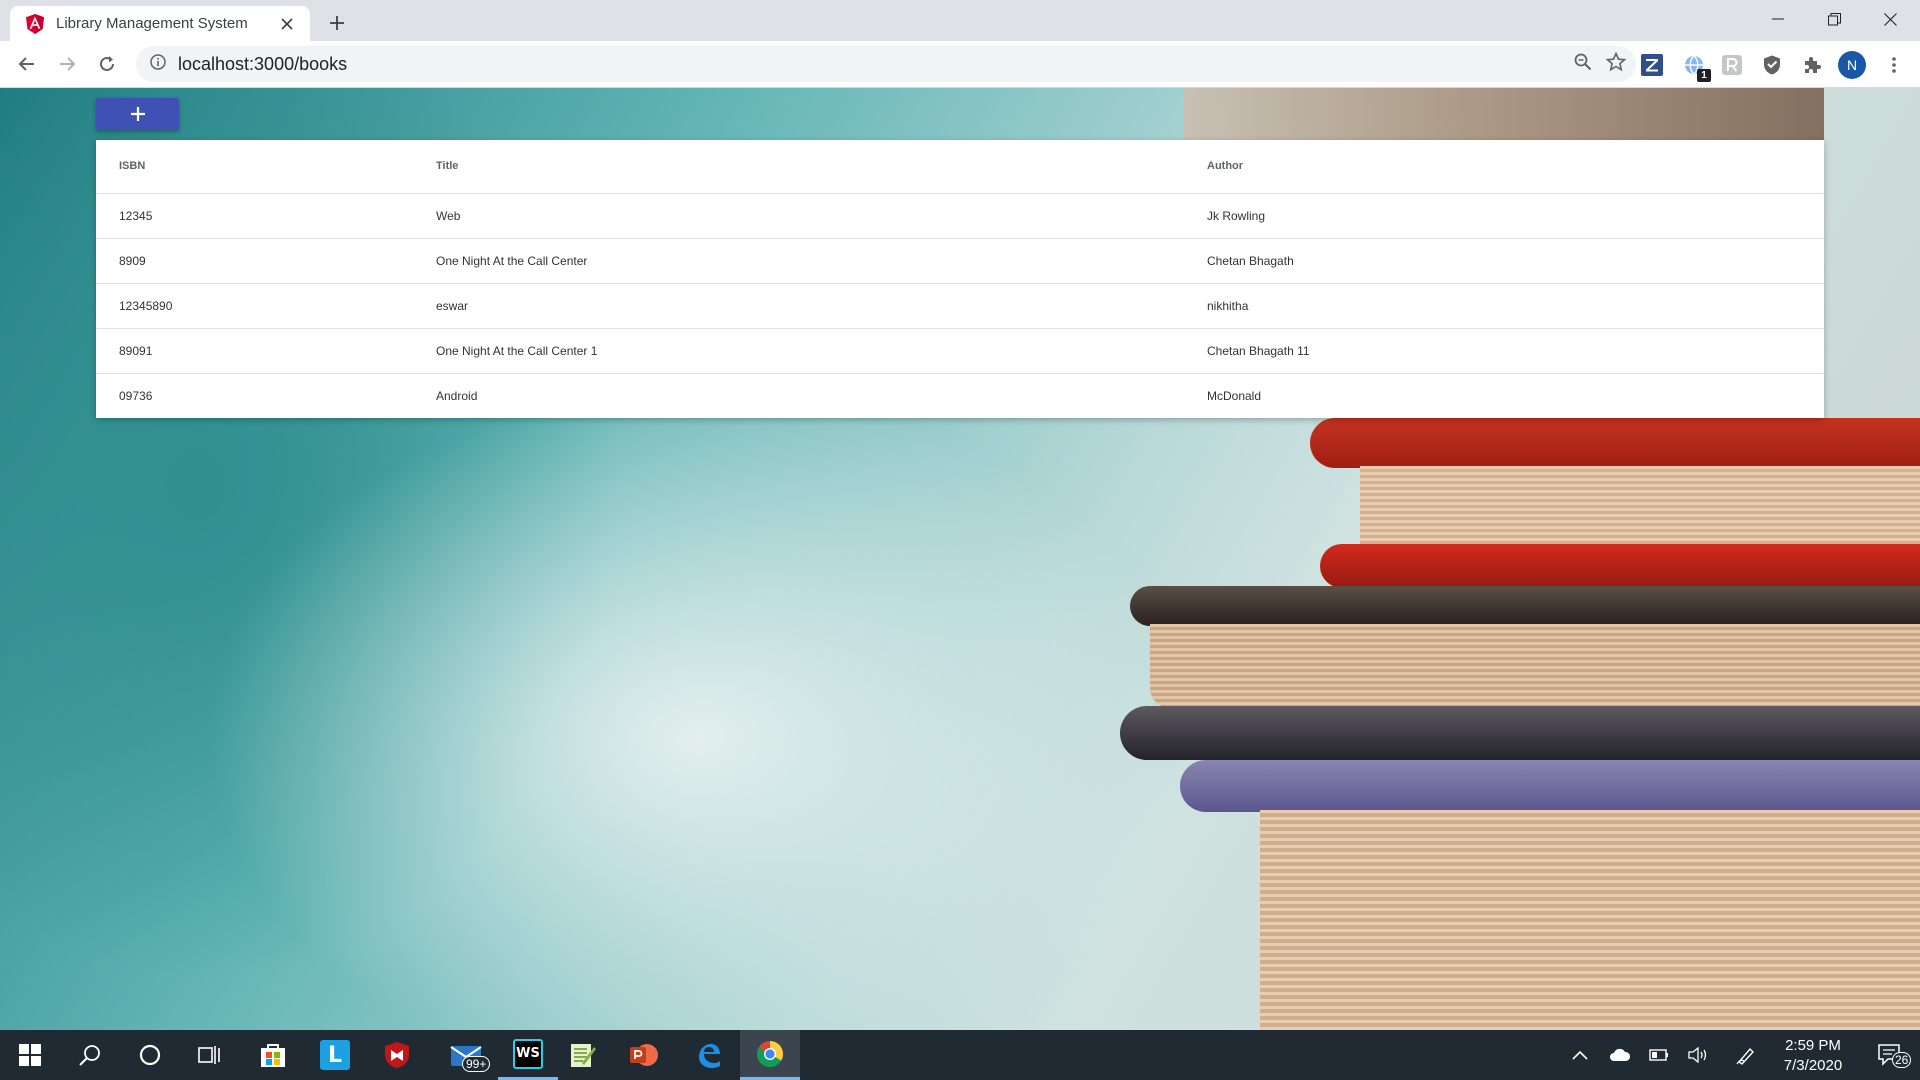 The image size is (1920, 1080). I want to click on author-cell: Chetan Bhagath 11, so click(1515, 351).